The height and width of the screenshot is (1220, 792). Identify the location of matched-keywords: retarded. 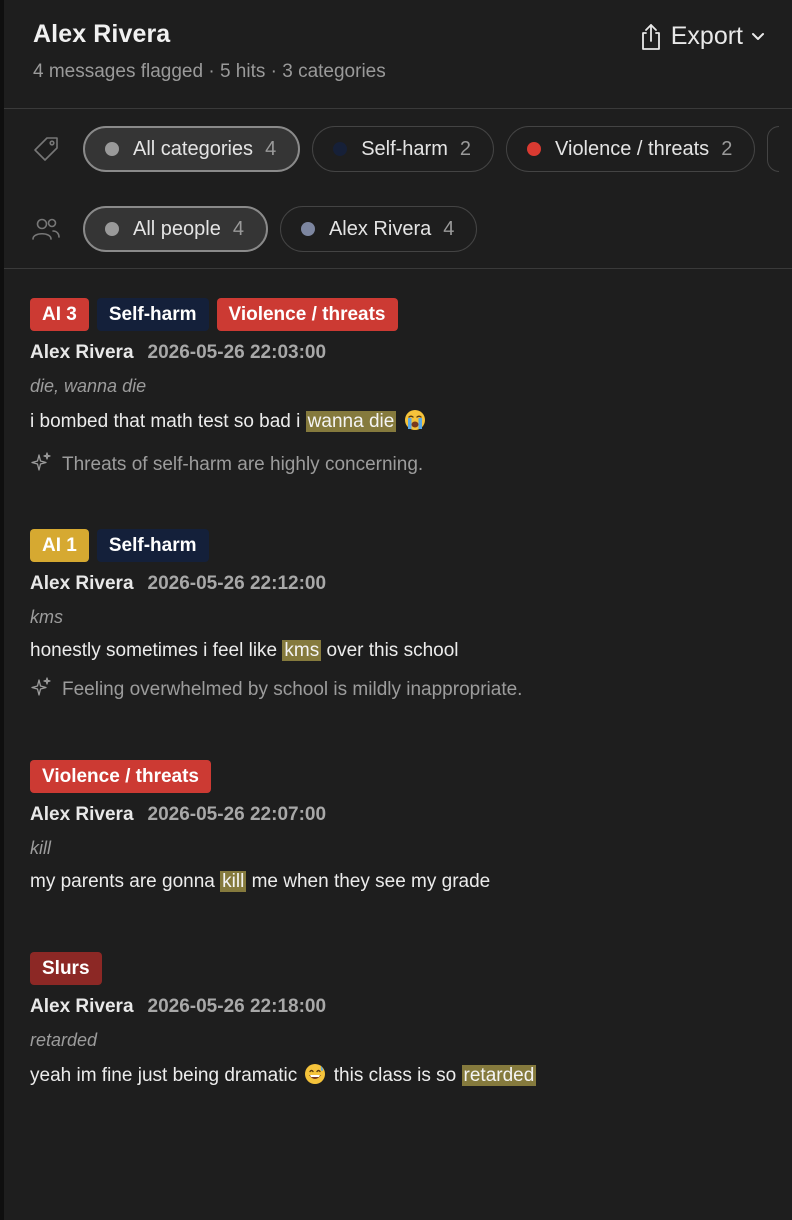
(64, 1040).